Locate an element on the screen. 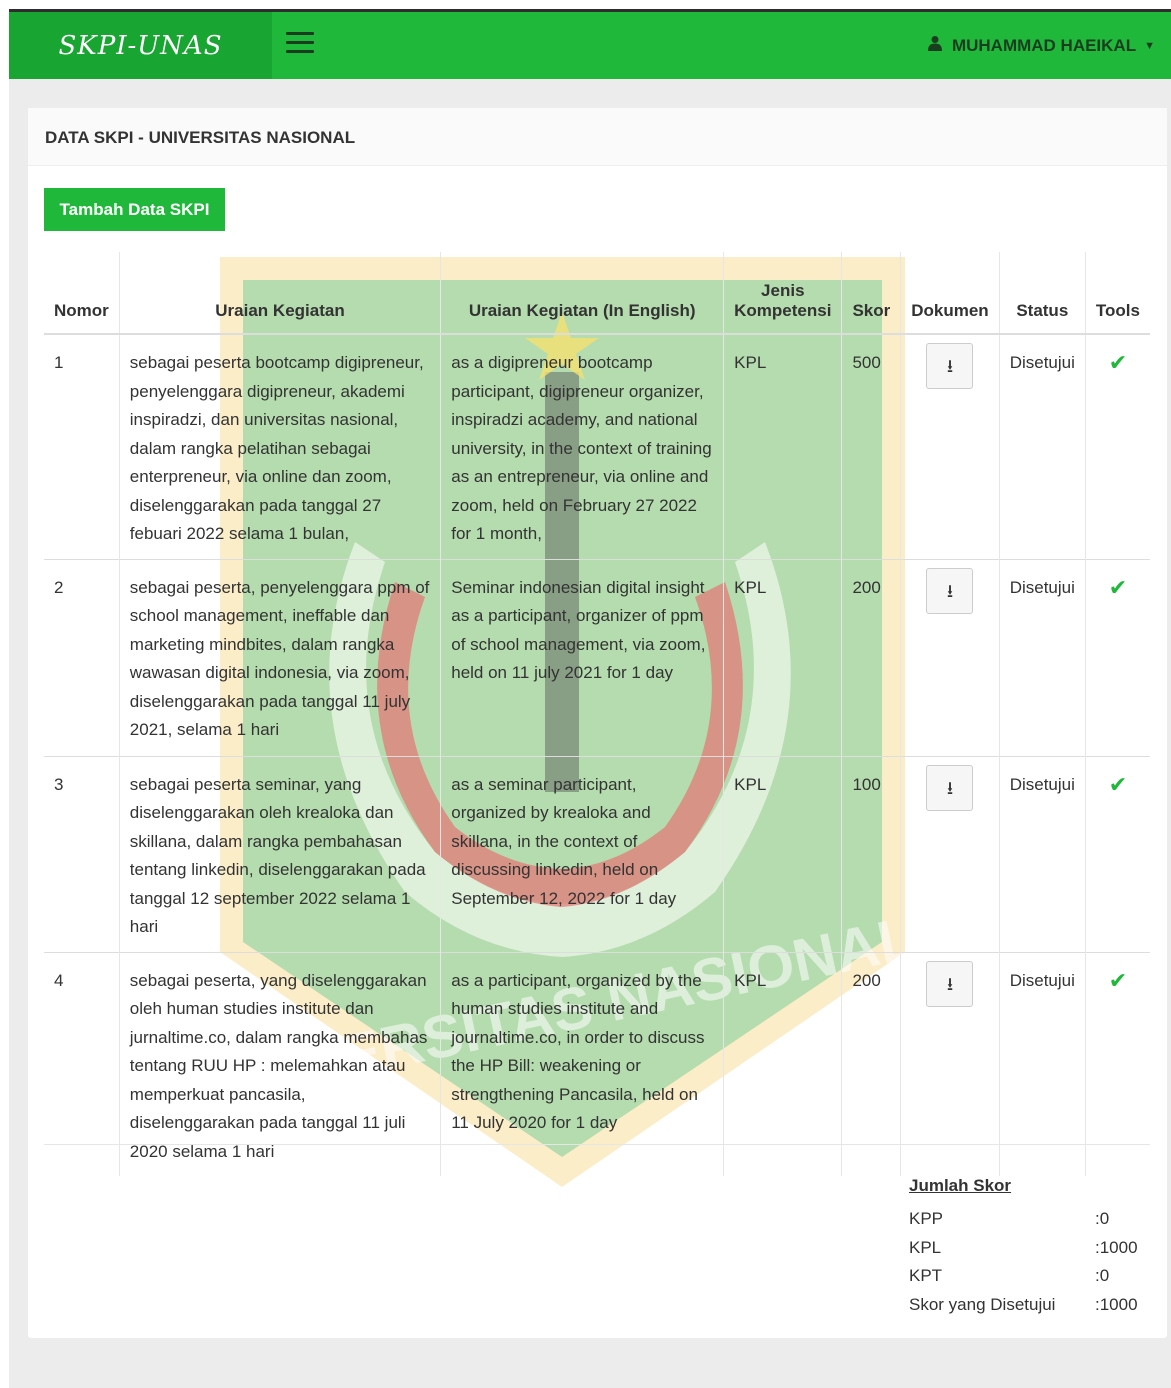 This screenshot has width=1171, height=1388. cell-nomor: 2 is located at coordinates (82, 657).